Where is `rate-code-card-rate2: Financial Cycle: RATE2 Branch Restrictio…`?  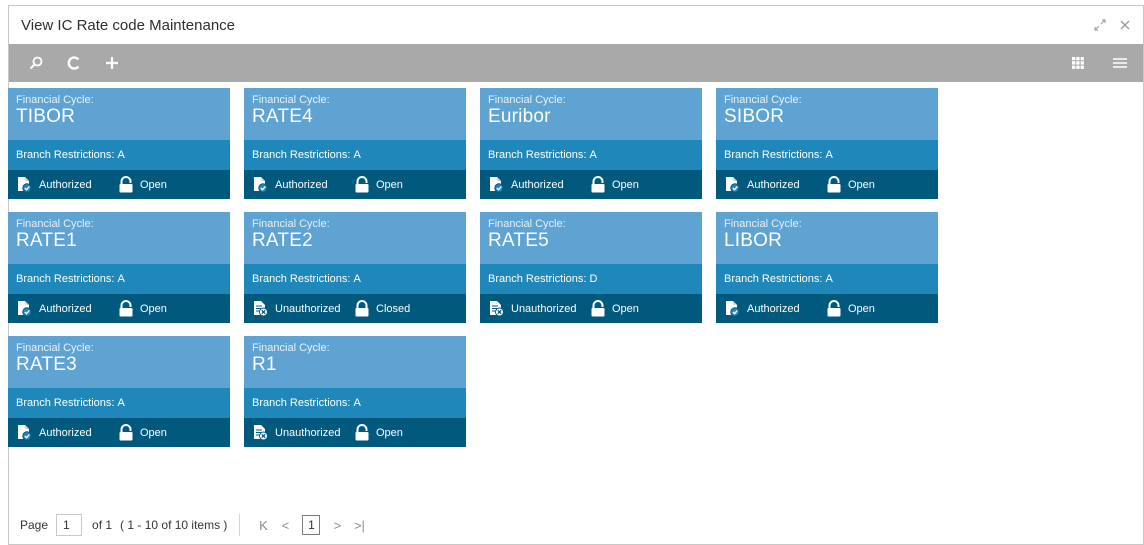 rate-code-card-rate2: Financial Cycle: RATE2 Branch Restrictio… is located at coordinates (355, 267).